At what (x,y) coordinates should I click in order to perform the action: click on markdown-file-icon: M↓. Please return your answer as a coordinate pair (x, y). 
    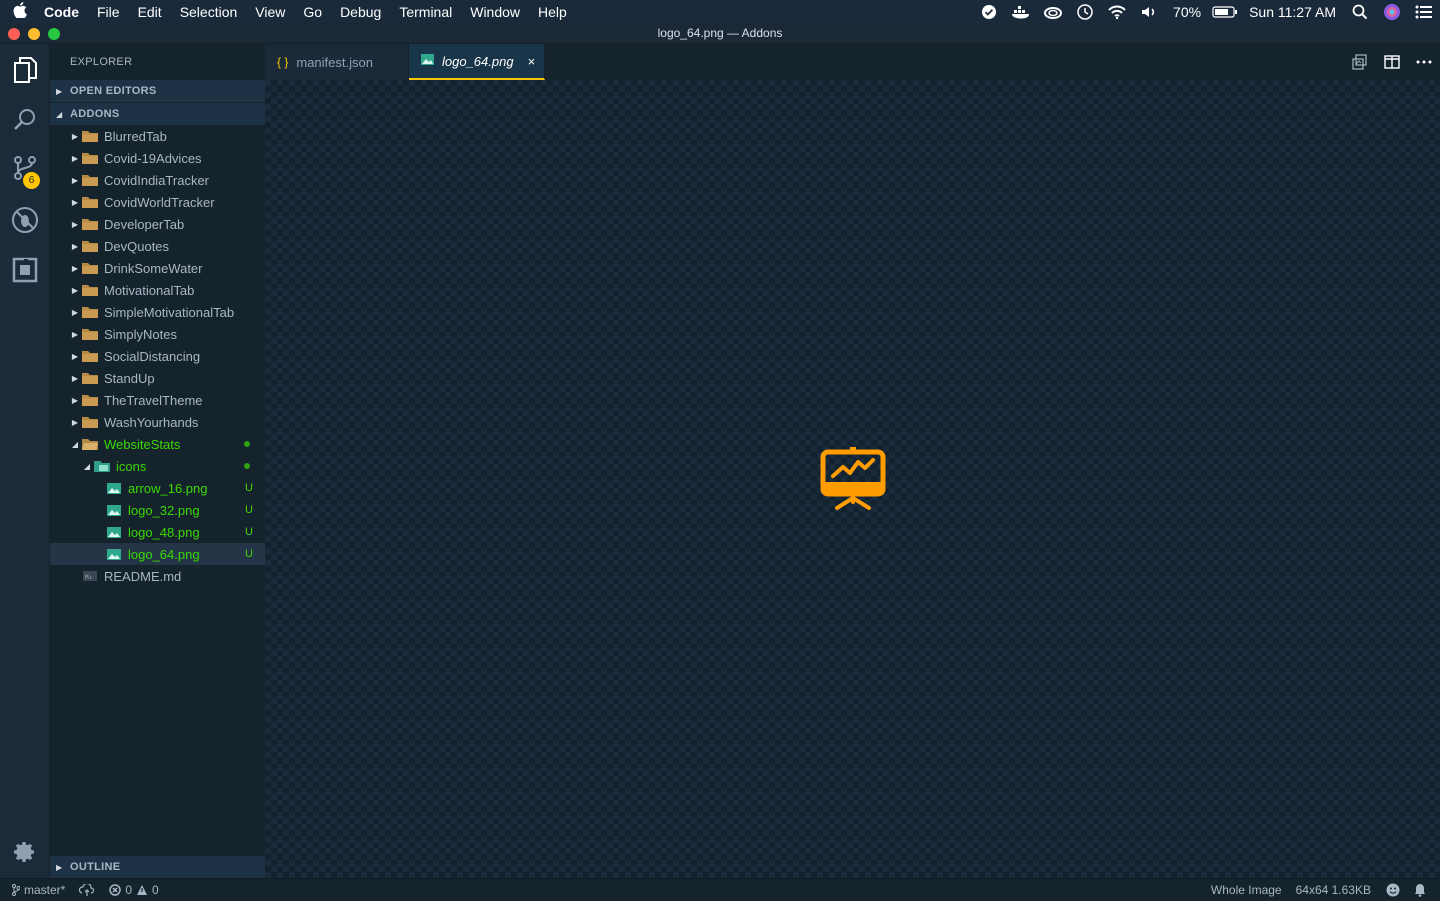
    Looking at the image, I should click on (90, 576).